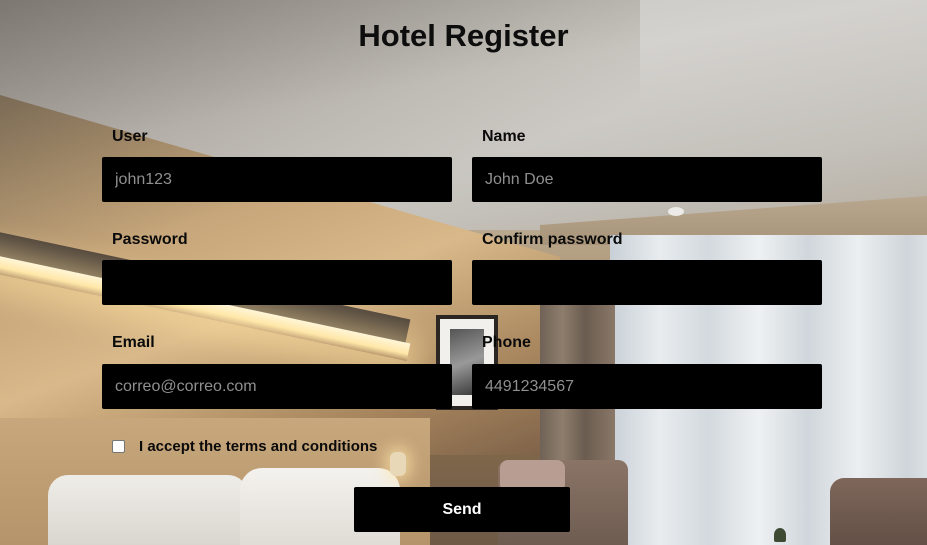  What do you see at coordinates (780, 535) in the screenshot?
I see `bg-plant` at bounding box center [780, 535].